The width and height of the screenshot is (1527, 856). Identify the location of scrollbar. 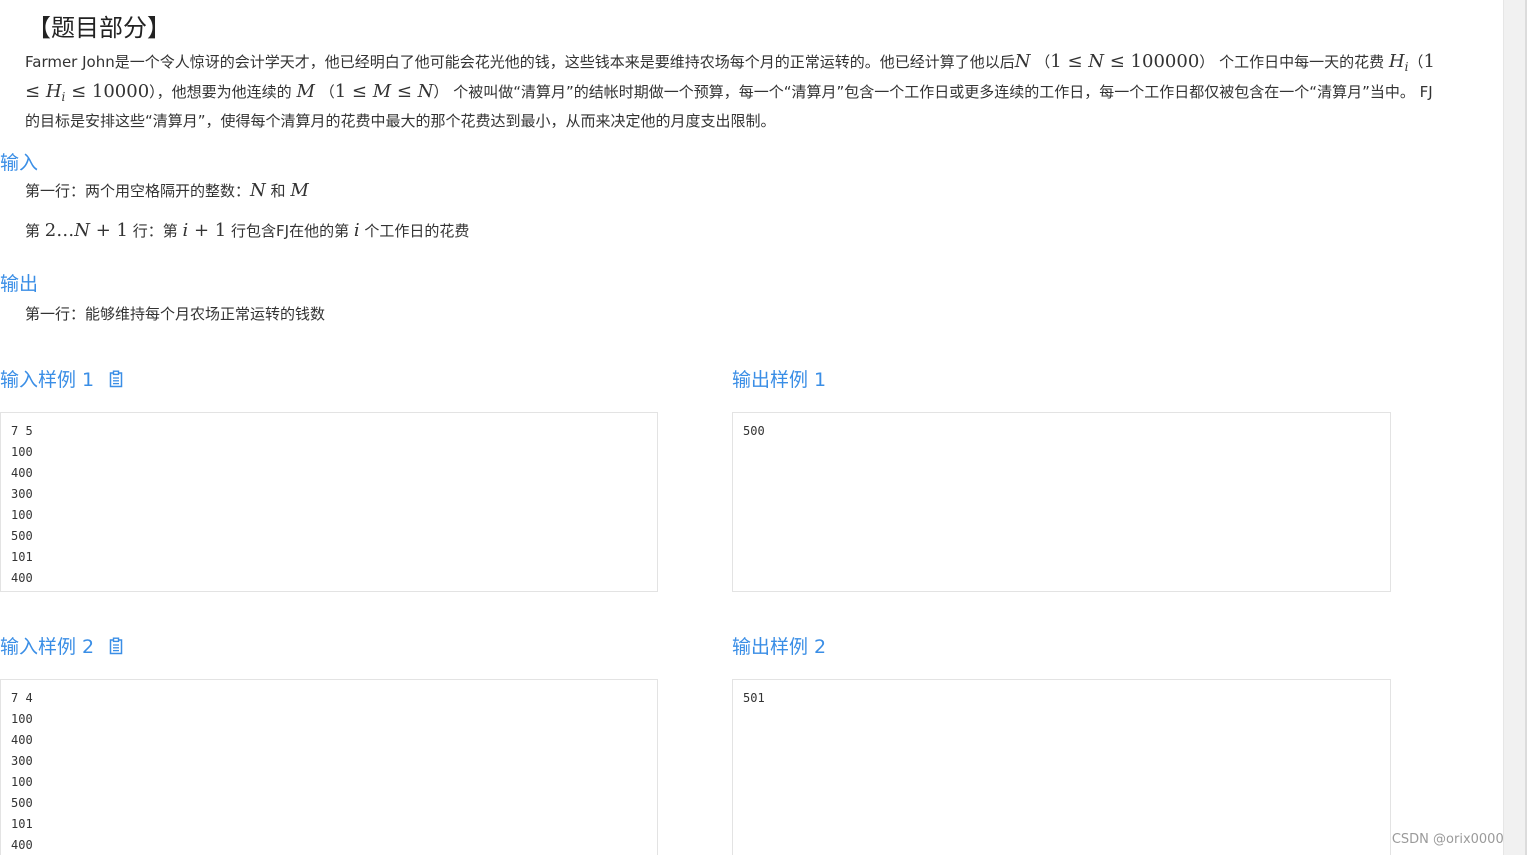
(1515, 427).